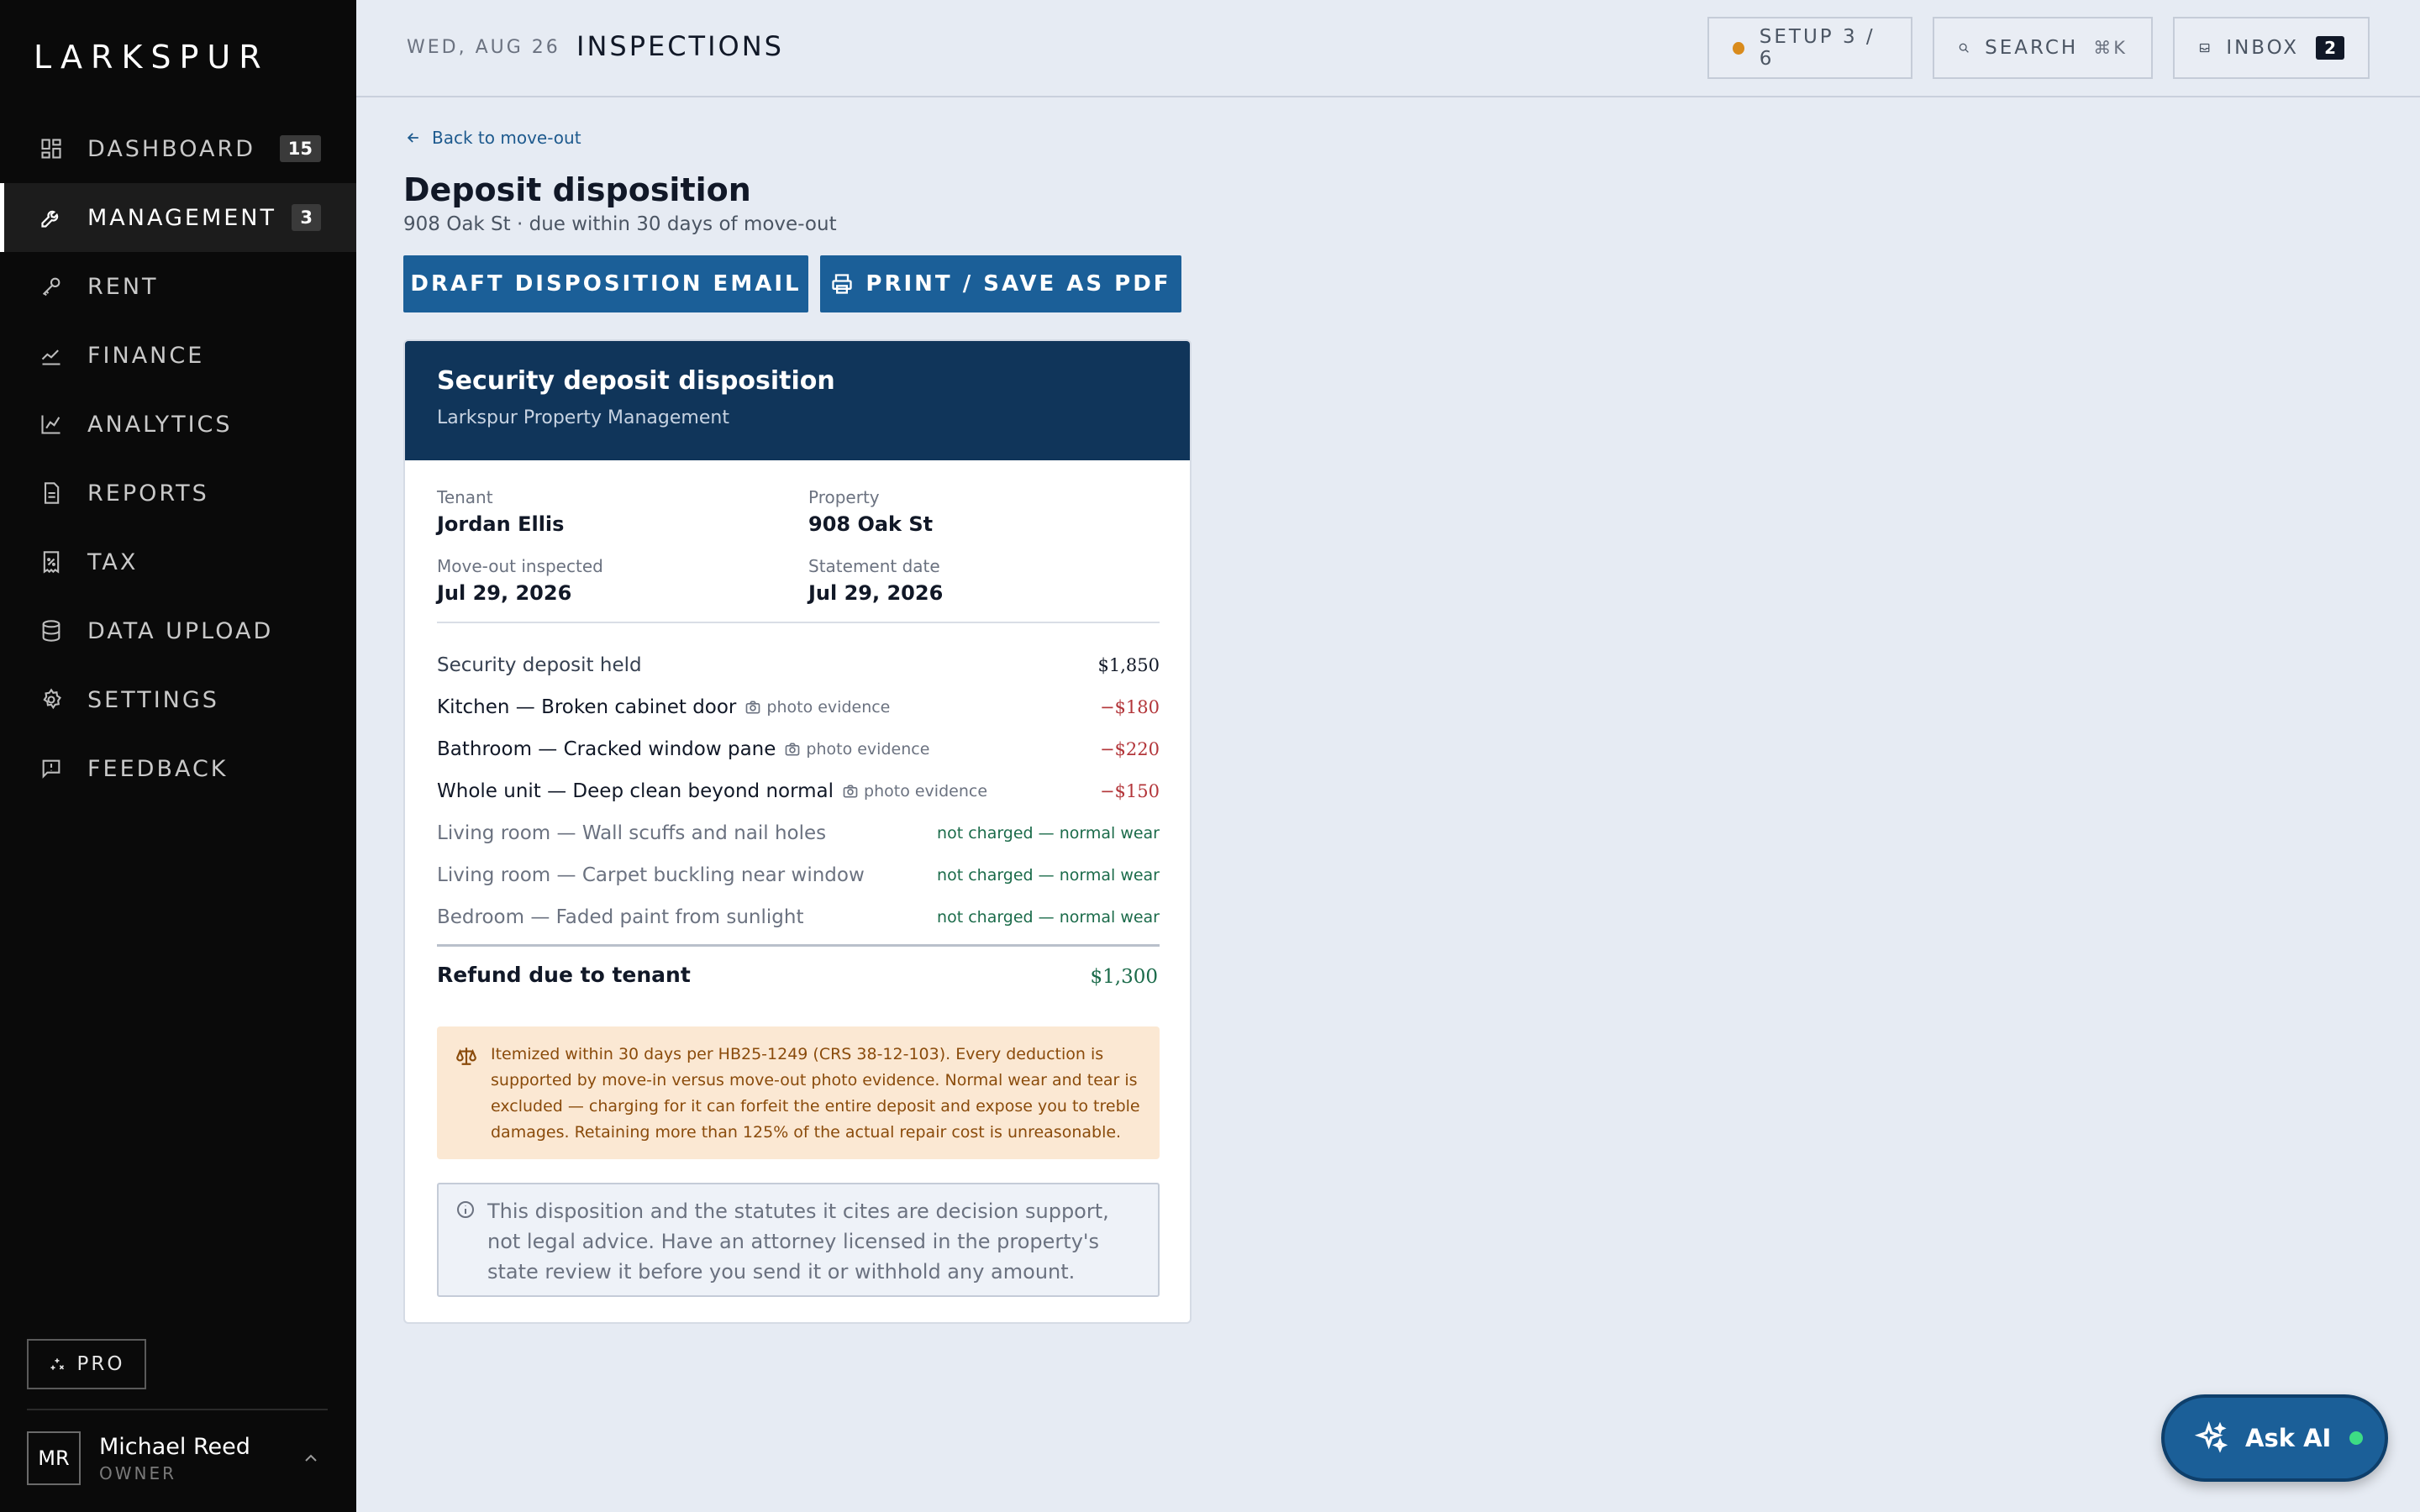 Image resolution: width=2420 pixels, height=1512 pixels. I want to click on pro-label: PRO, so click(100, 1364).